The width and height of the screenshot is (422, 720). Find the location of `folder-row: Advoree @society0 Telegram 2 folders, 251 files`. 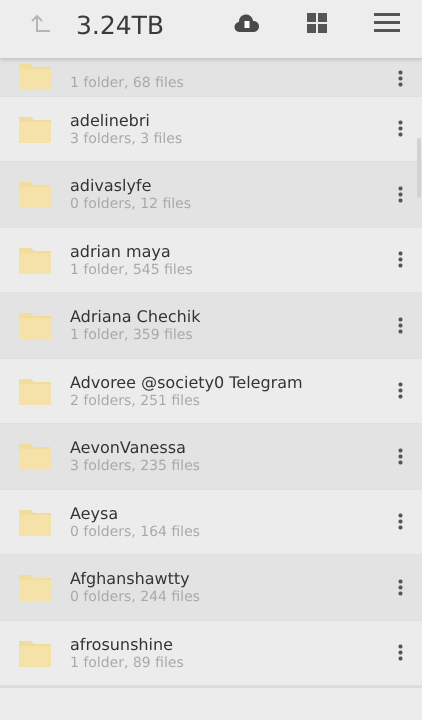

folder-row: Advoree @society0 Telegram 2 folders, 251 files is located at coordinates (211, 391).